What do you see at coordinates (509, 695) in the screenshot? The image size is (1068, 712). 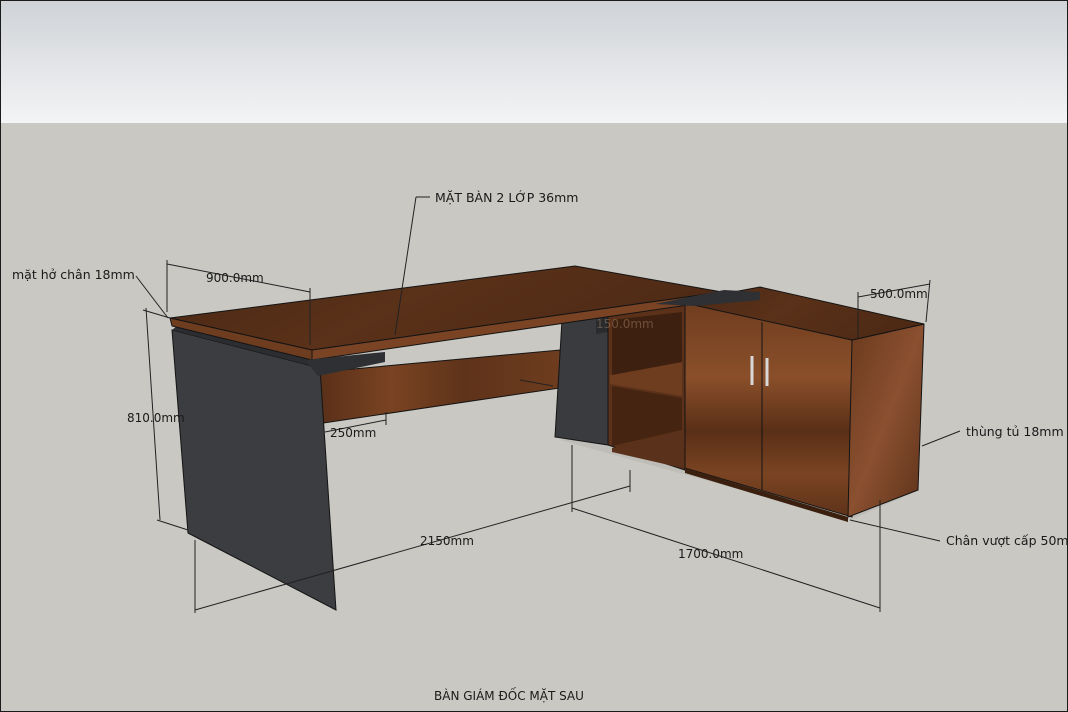 I see `drawing-caption: BÀN GIÁM ĐỐC MẶT SAU` at bounding box center [509, 695].